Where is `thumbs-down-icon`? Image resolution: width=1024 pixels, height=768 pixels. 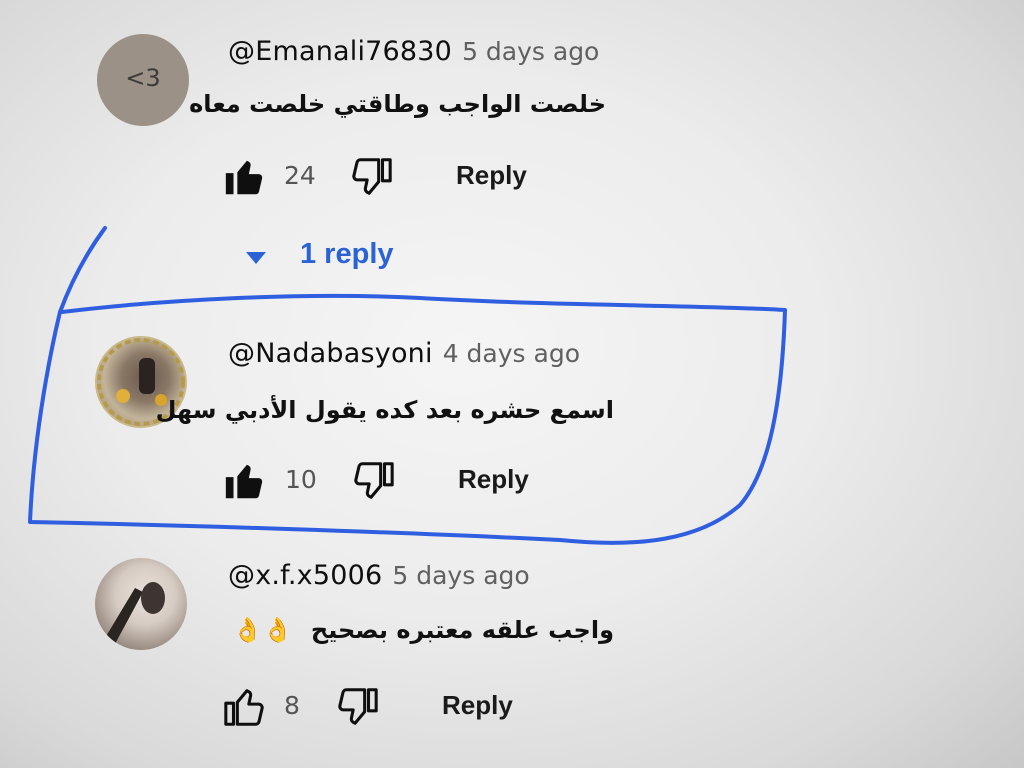
thumbs-down-icon is located at coordinates (357, 707).